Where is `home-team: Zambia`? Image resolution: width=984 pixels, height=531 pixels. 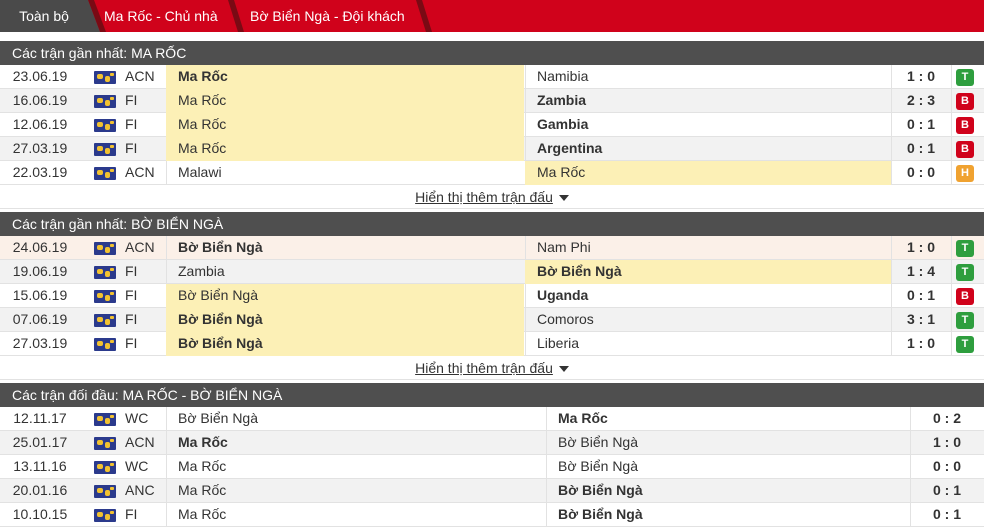
home-team: Zambia is located at coordinates (345, 272).